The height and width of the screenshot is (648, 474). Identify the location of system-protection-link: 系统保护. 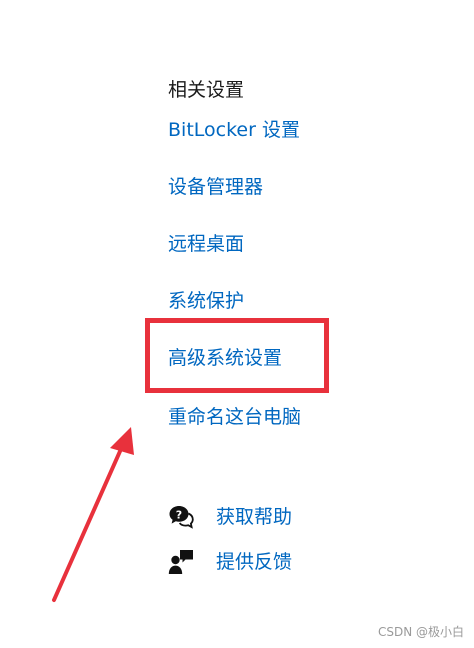
(206, 301).